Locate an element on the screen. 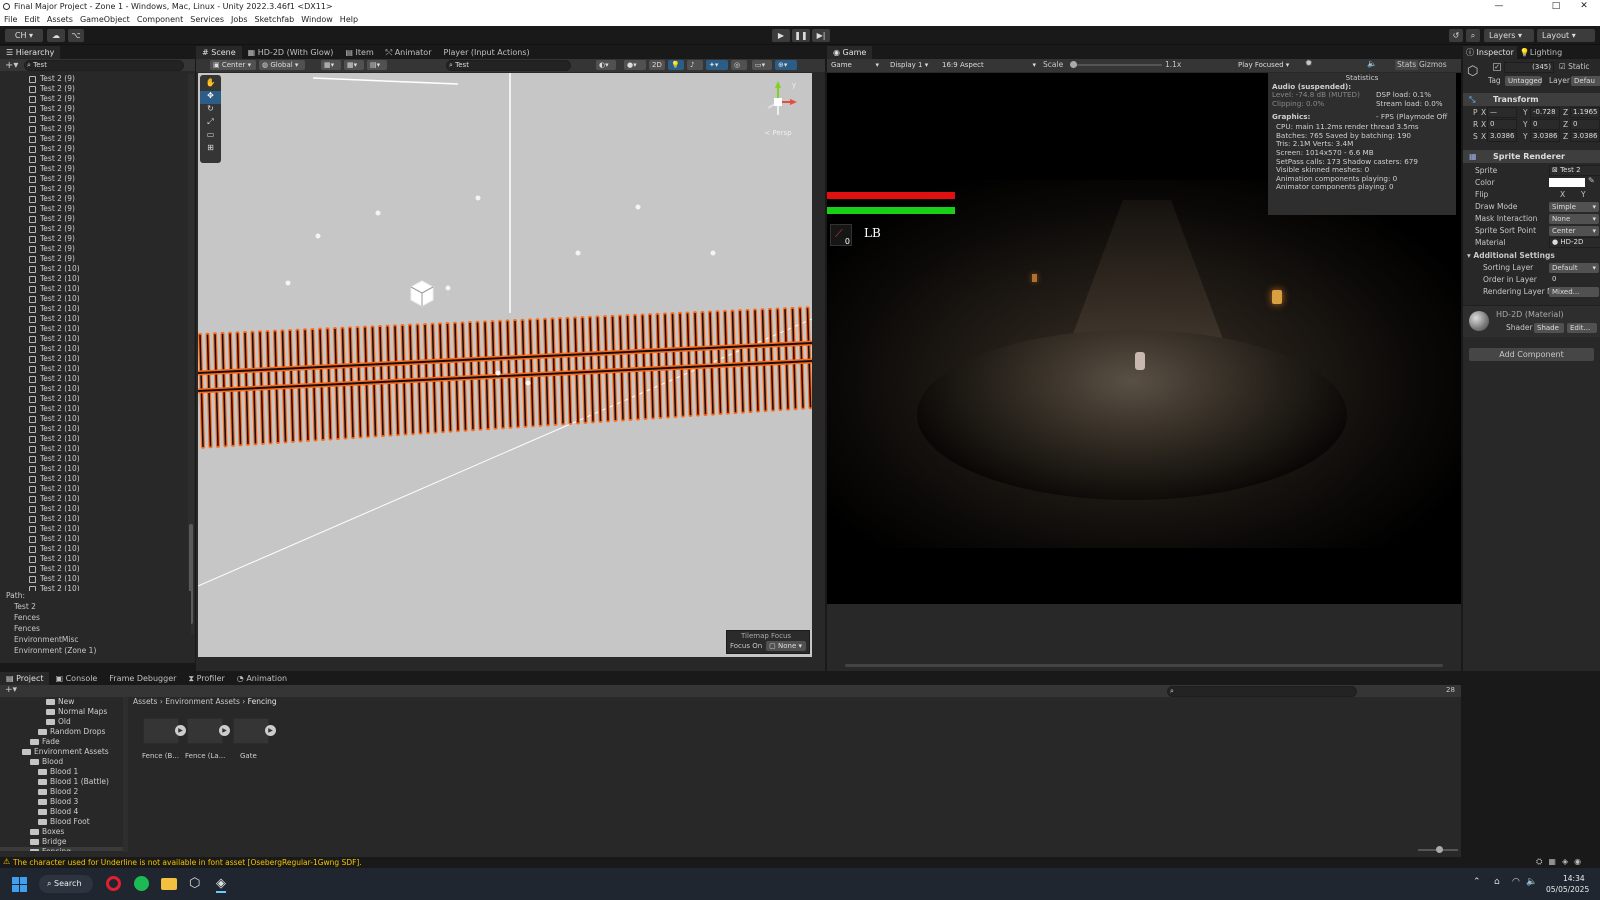 This screenshot has height=900, width=1600. project-folder: Blood Foot is located at coordinates (64, 822).